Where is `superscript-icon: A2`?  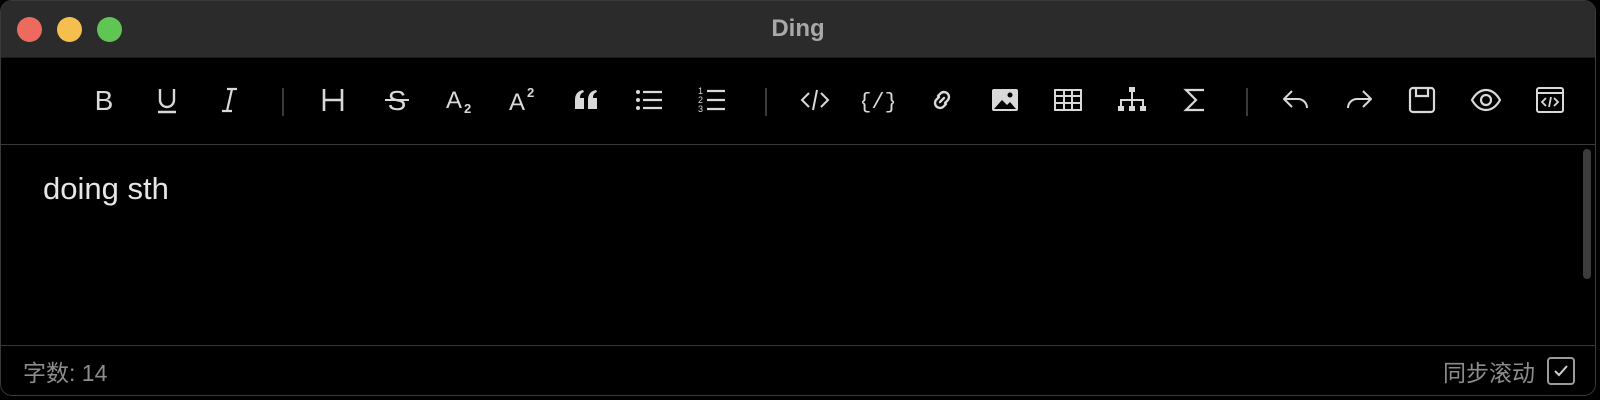 superscript-icon: A2 is located at coordinates (521, 100).